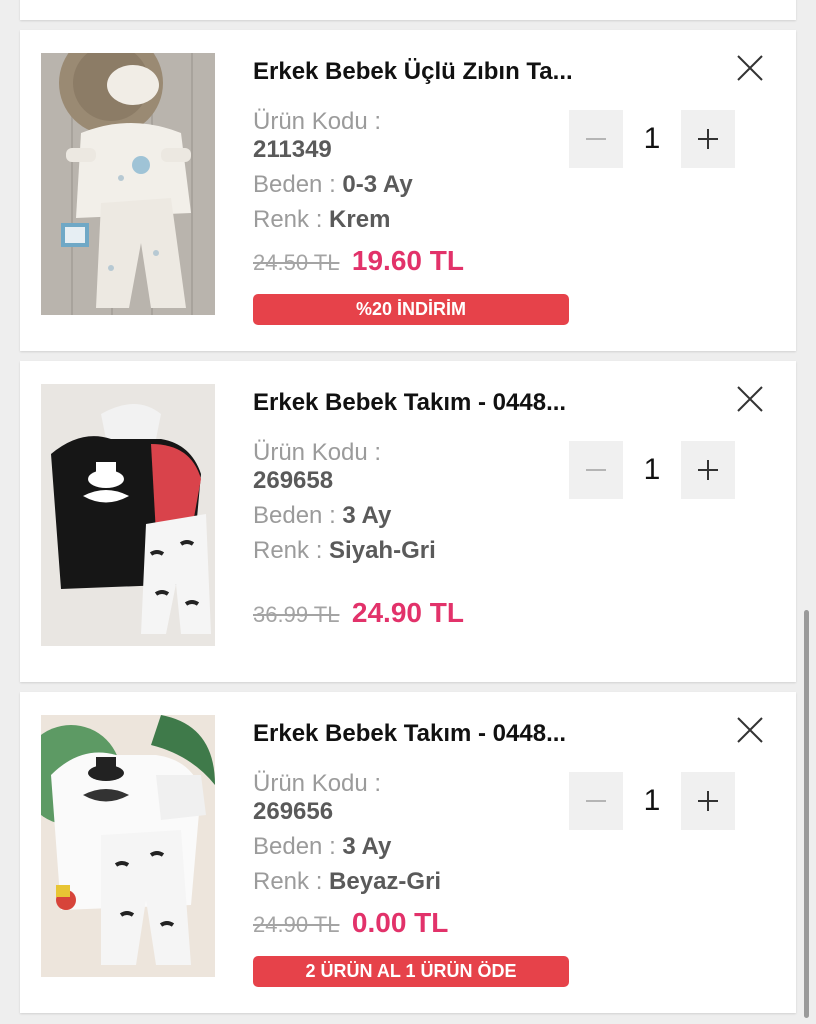 The height and width of the screenshot is (1024, 816). I want to click on old-price: 24.50 TL, so click(296, 262).